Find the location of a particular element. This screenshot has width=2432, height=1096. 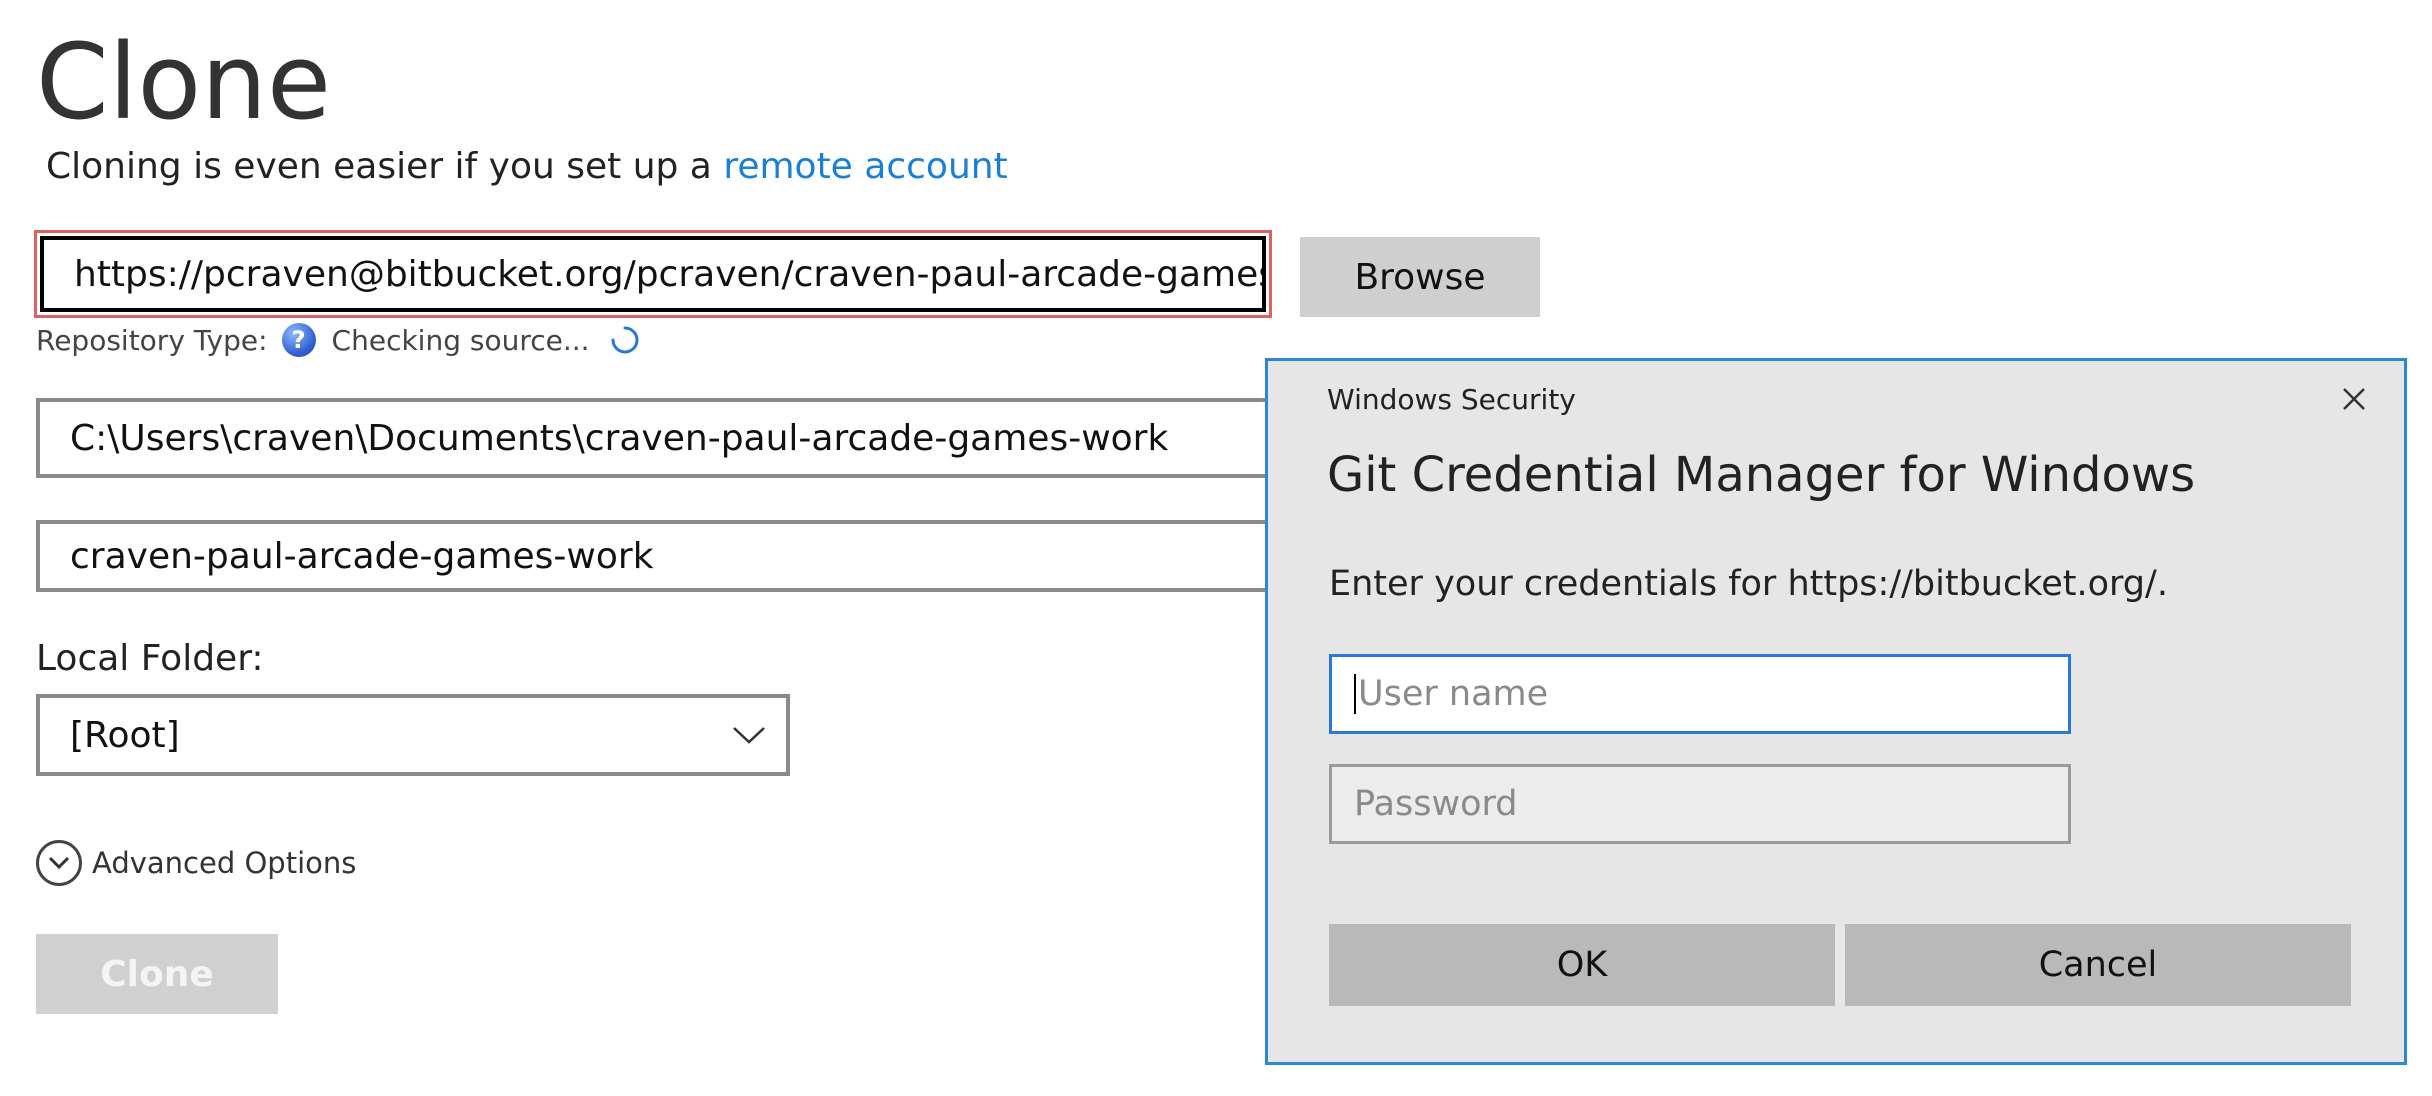

text-caret is located at coordinates (1355, 694).